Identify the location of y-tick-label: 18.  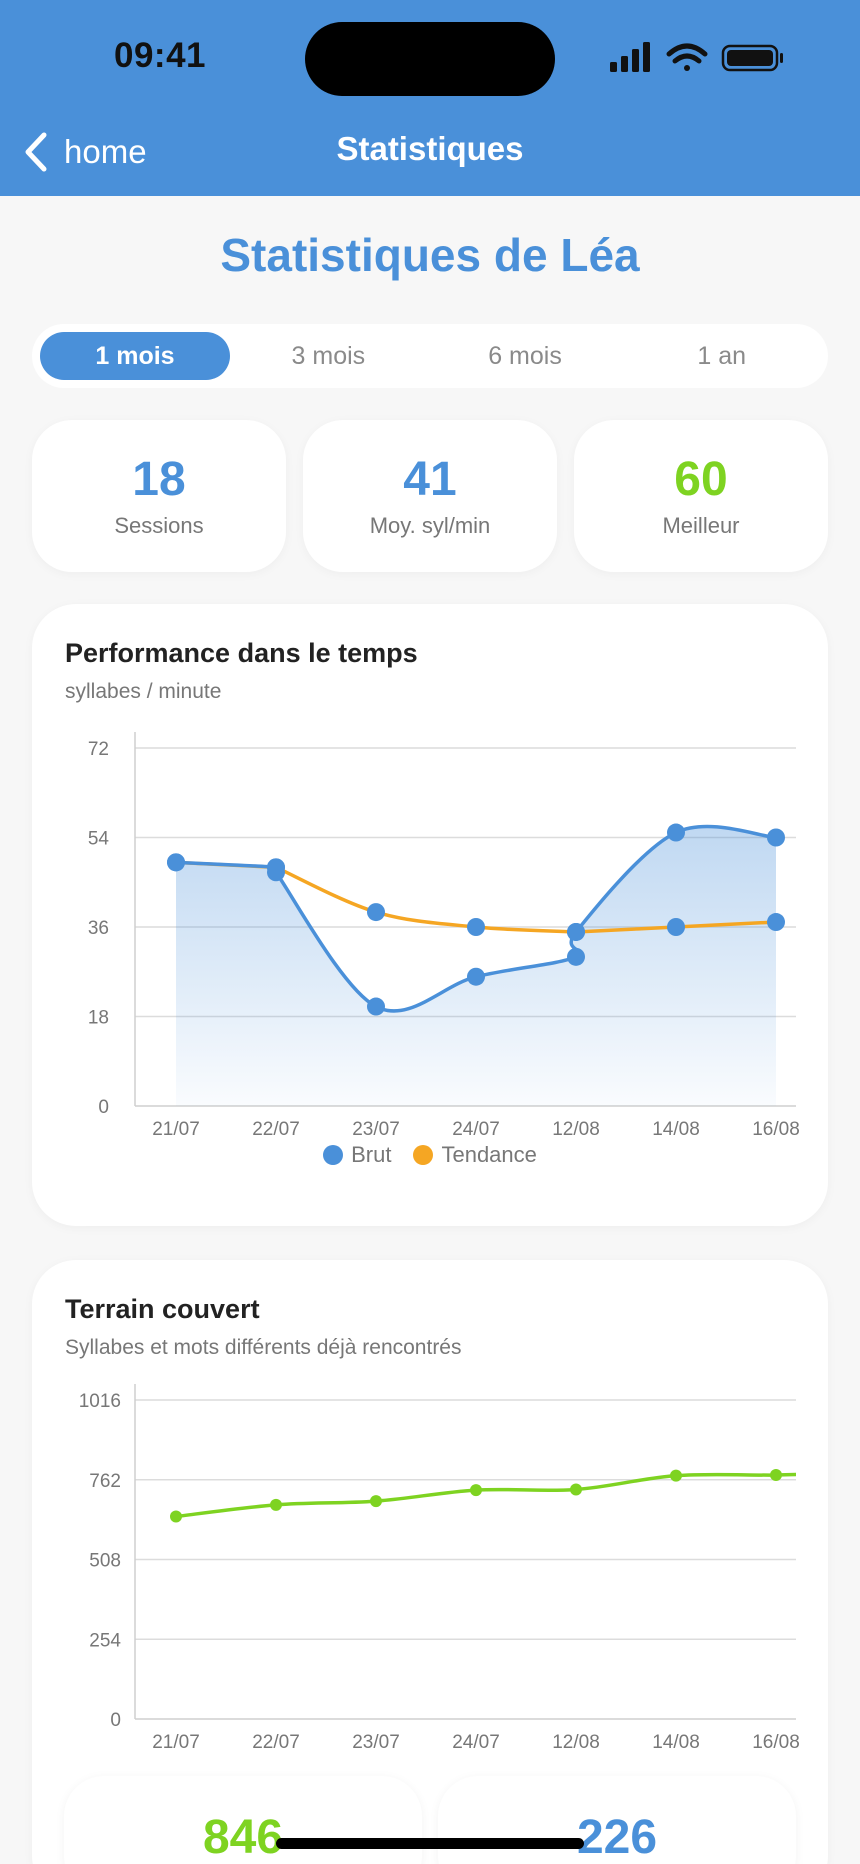
(98, 1018).